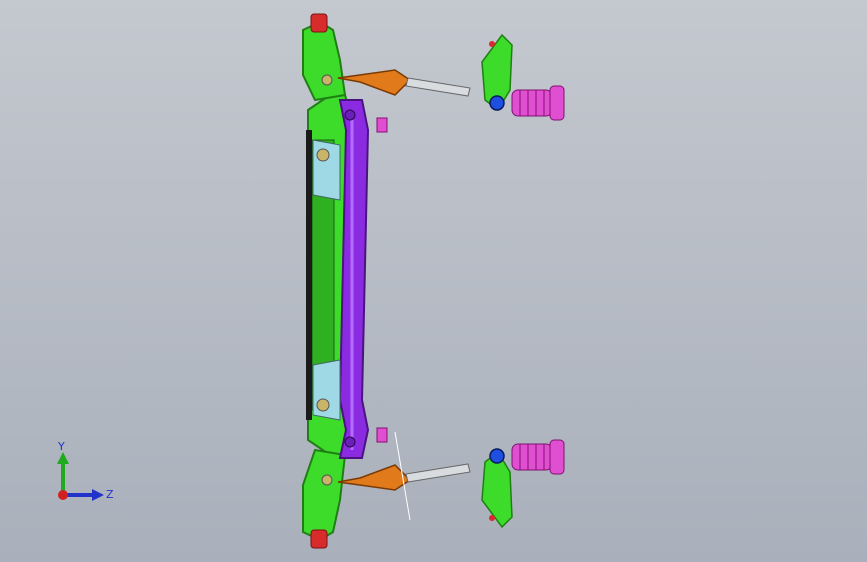  I want to click on coordinate-triad: Y Z, so click(85, 470).